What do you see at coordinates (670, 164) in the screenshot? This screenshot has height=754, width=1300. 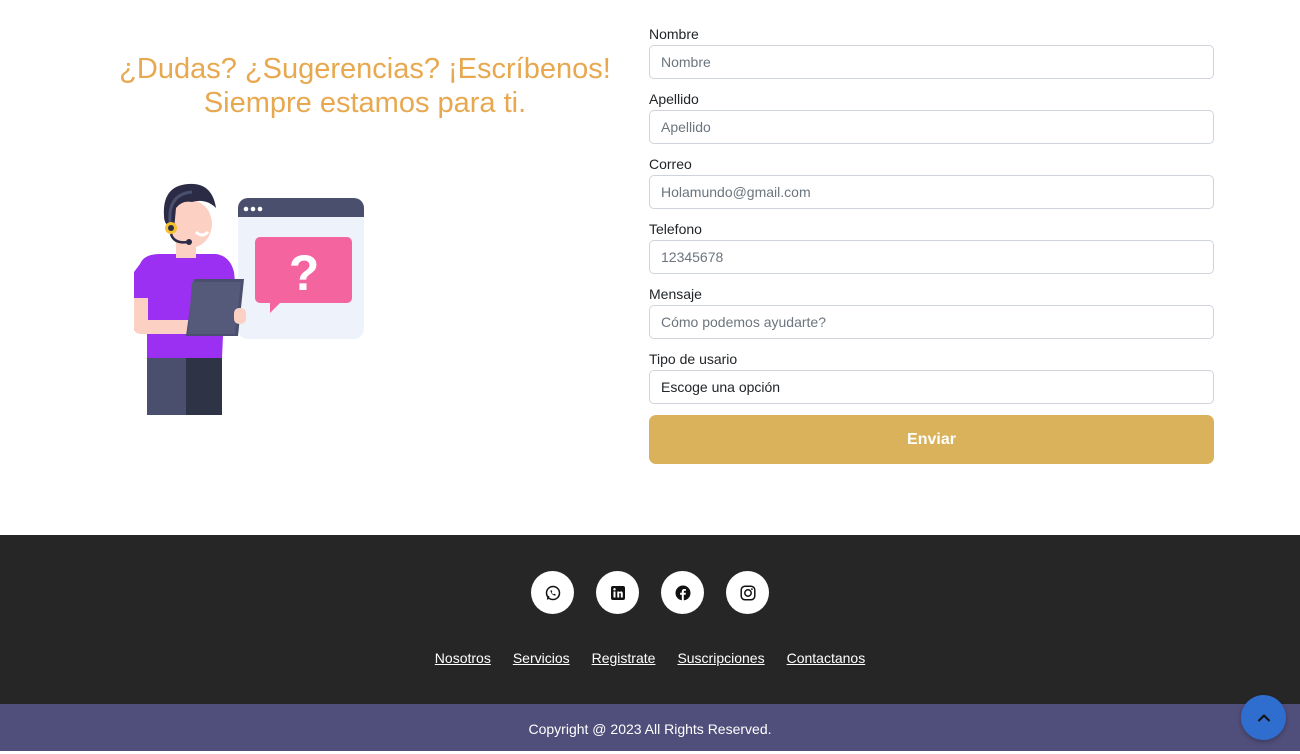 I see `correo-label: Correo` at bounding box center [670, 164].